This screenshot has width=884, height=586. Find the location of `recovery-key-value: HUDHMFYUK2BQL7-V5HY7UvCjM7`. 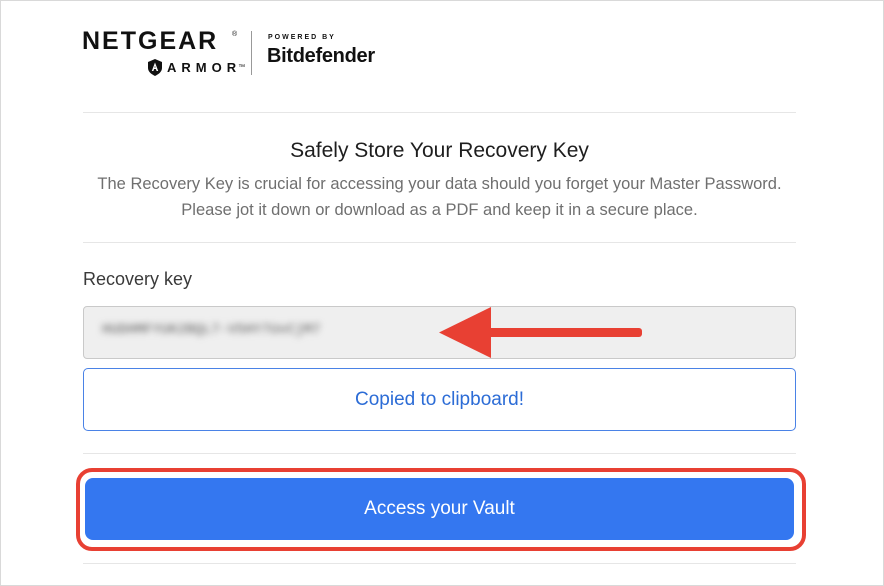

recovery-key-value: HUDHMFYUK2BQL7-V5HY7UvCjM7 is located at coordinates (211, 330).